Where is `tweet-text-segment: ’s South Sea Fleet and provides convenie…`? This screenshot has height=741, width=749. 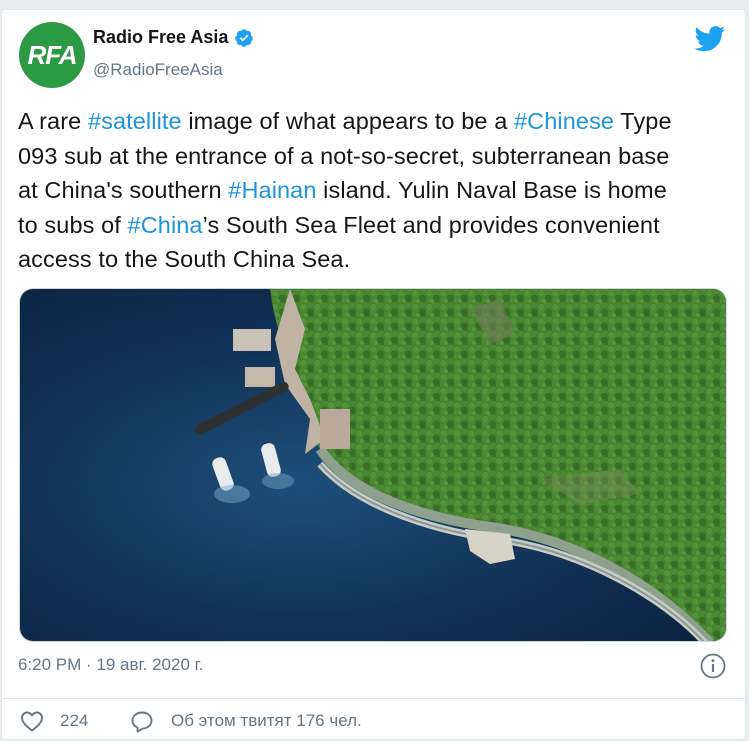
tweet-text-segment: ’s South Sea Fleet and provides convenie… is located at coordinates (431, 224).